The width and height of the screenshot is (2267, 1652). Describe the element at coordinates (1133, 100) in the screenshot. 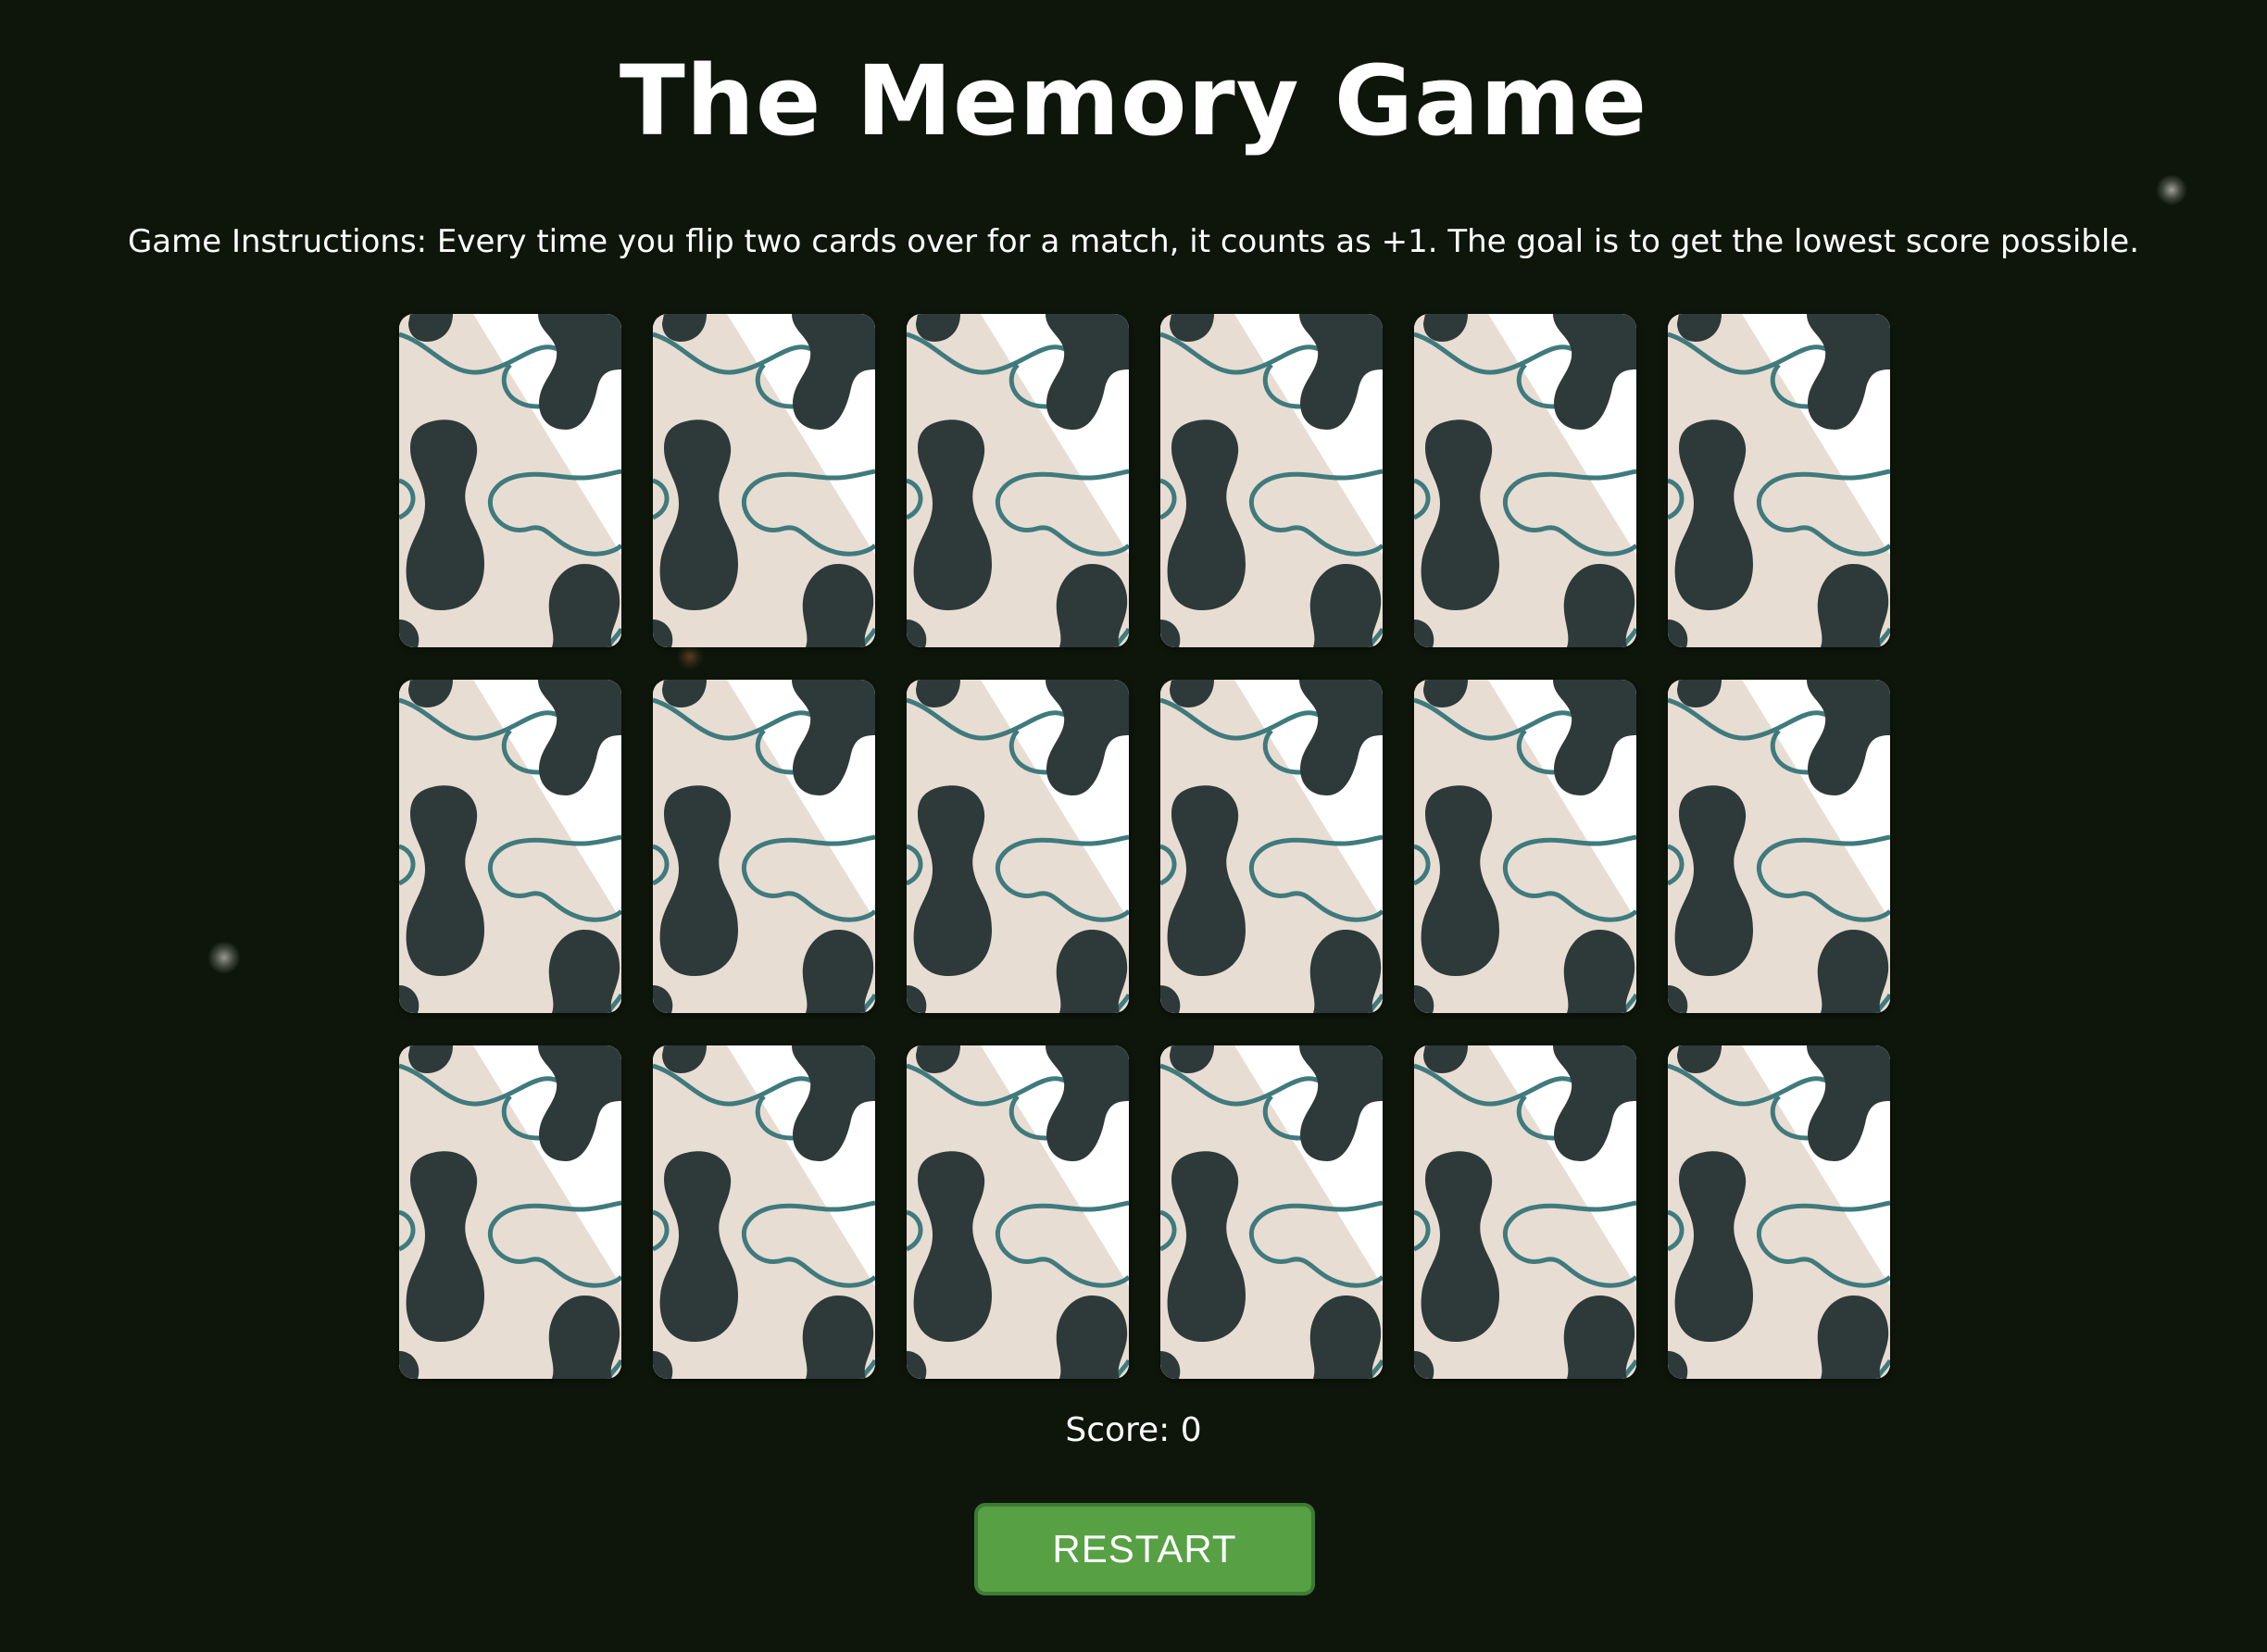

I see `page-title: The Memory Game` at that location.